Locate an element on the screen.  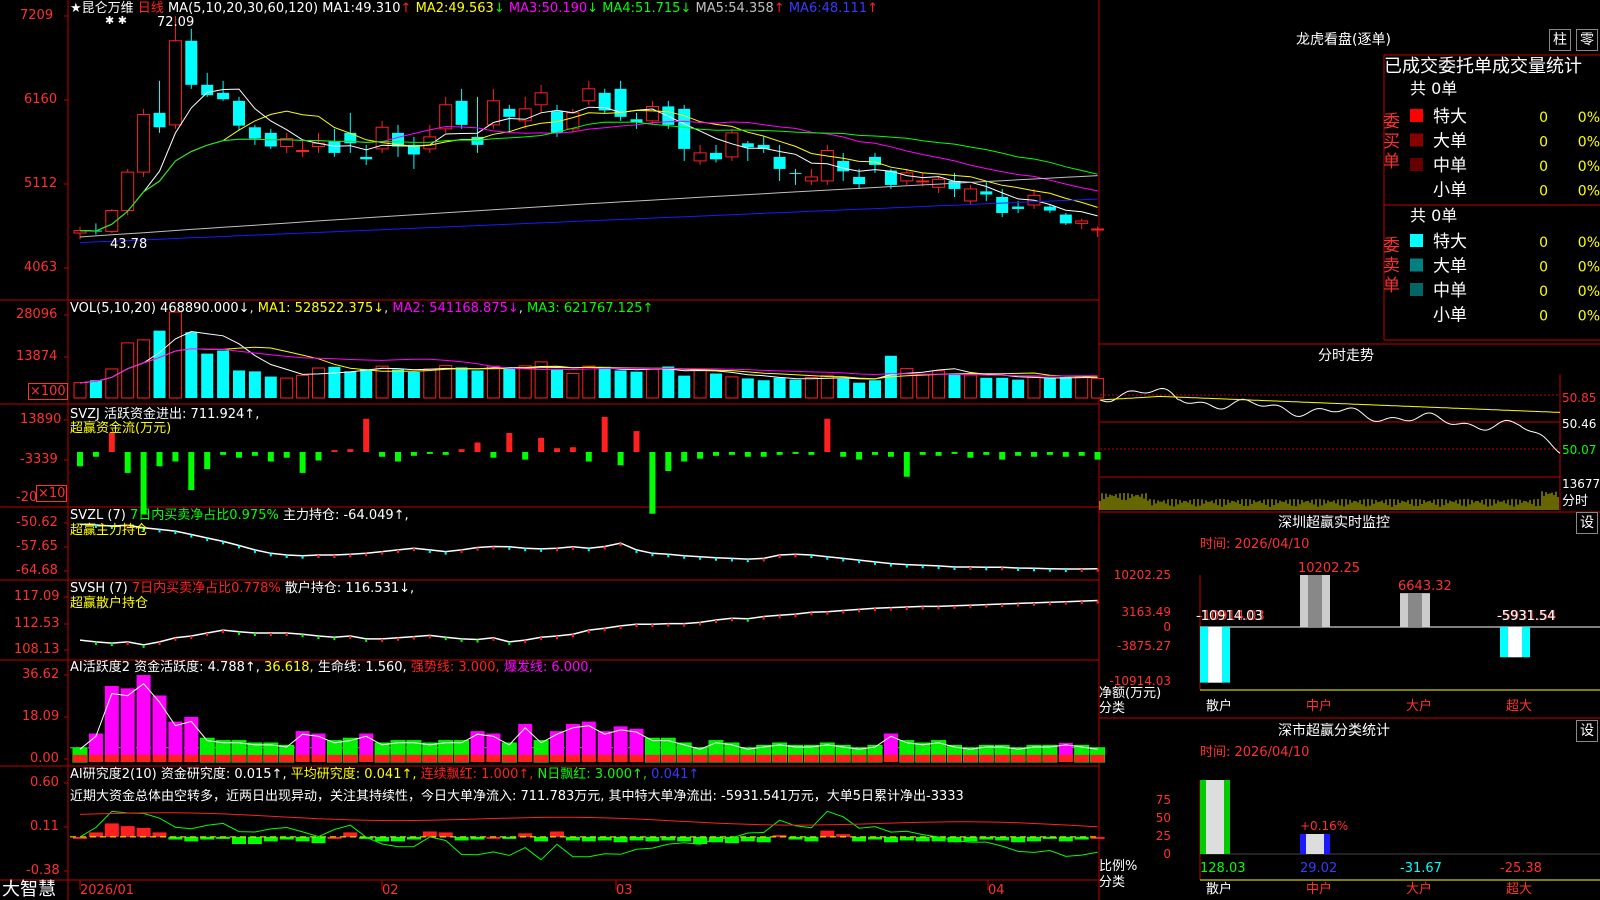
svzl-tick: -57.65 is located at coordinates (37, 546).